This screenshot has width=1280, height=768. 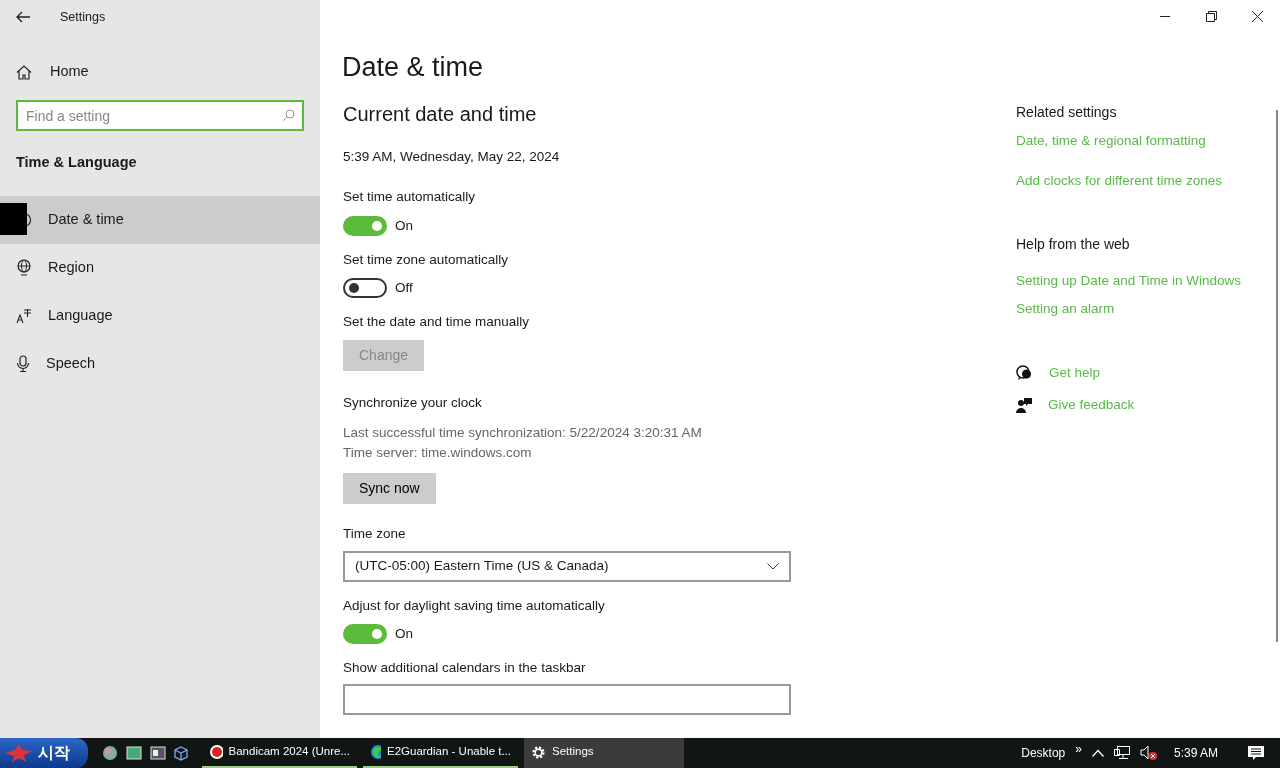 What do you see at coordinates (404, 288) in the screenshot?
I see `toggle-state: Off` at bounding box center [404, 288].